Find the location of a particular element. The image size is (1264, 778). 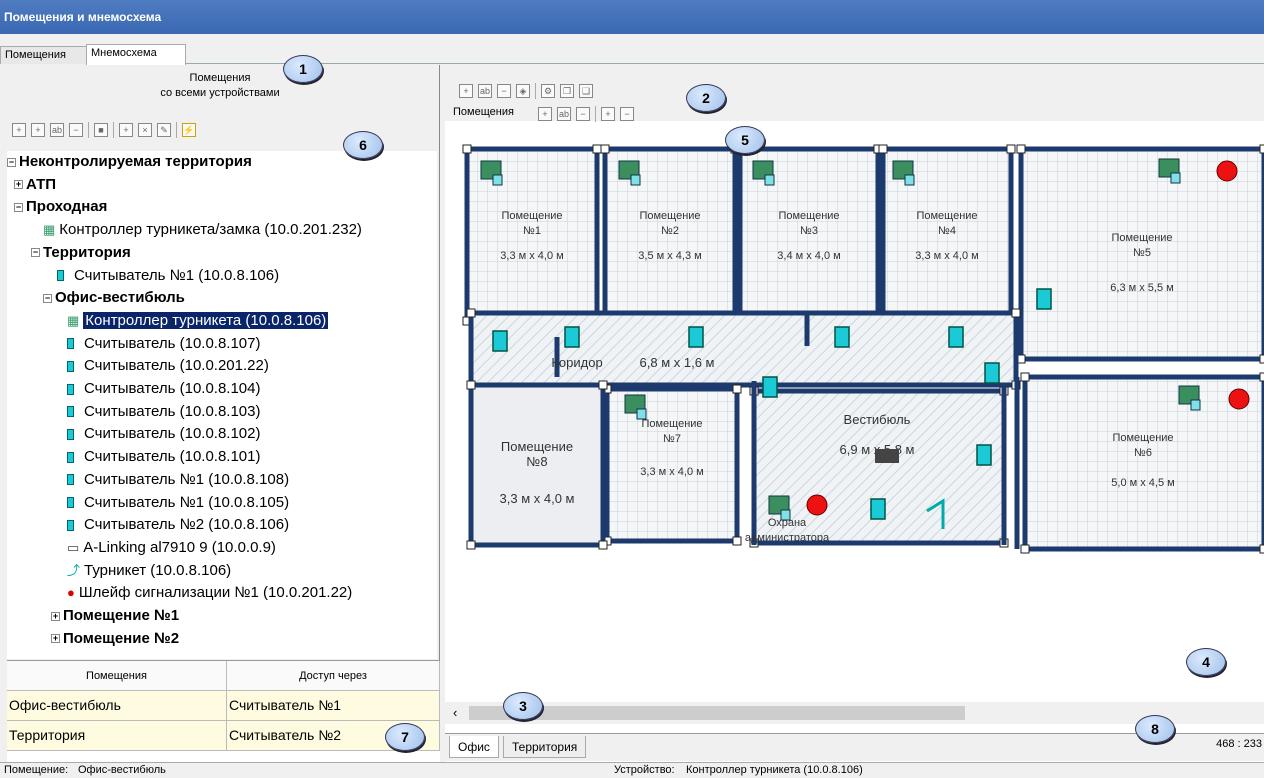

tree-node-label: A-Linking al7910 9 (10.0.0.9) is located at coordinates (179, 547).